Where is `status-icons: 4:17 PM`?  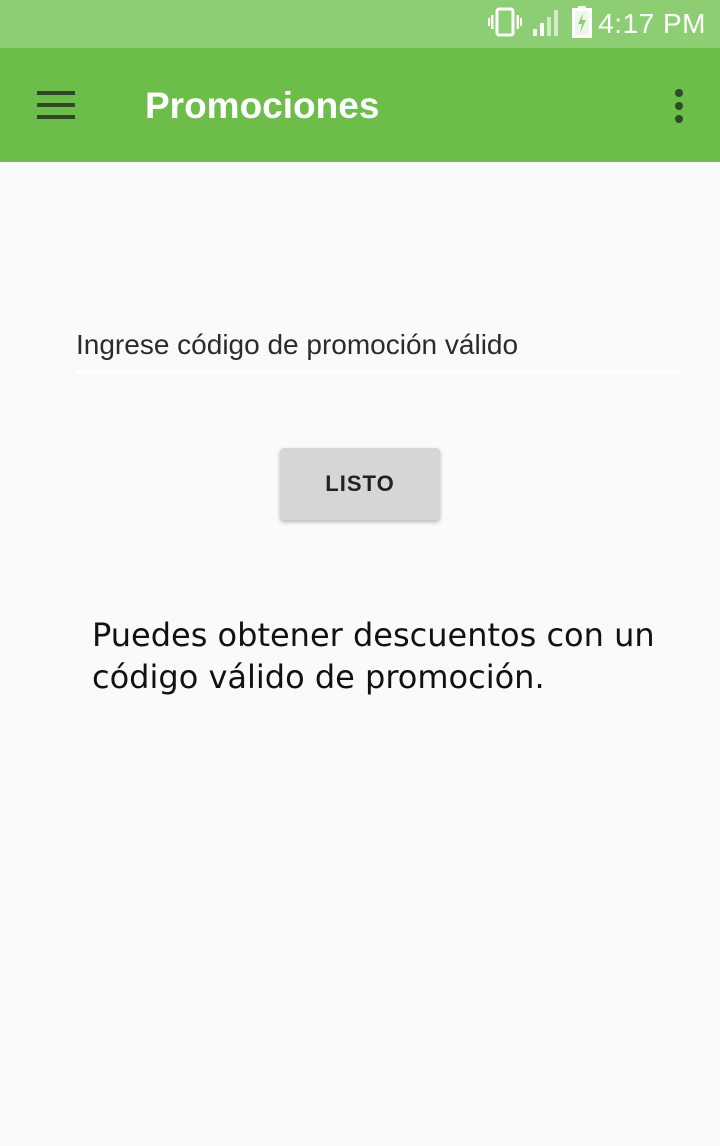 status-icons: 4:17 PM is located at coordinates (592, 24).